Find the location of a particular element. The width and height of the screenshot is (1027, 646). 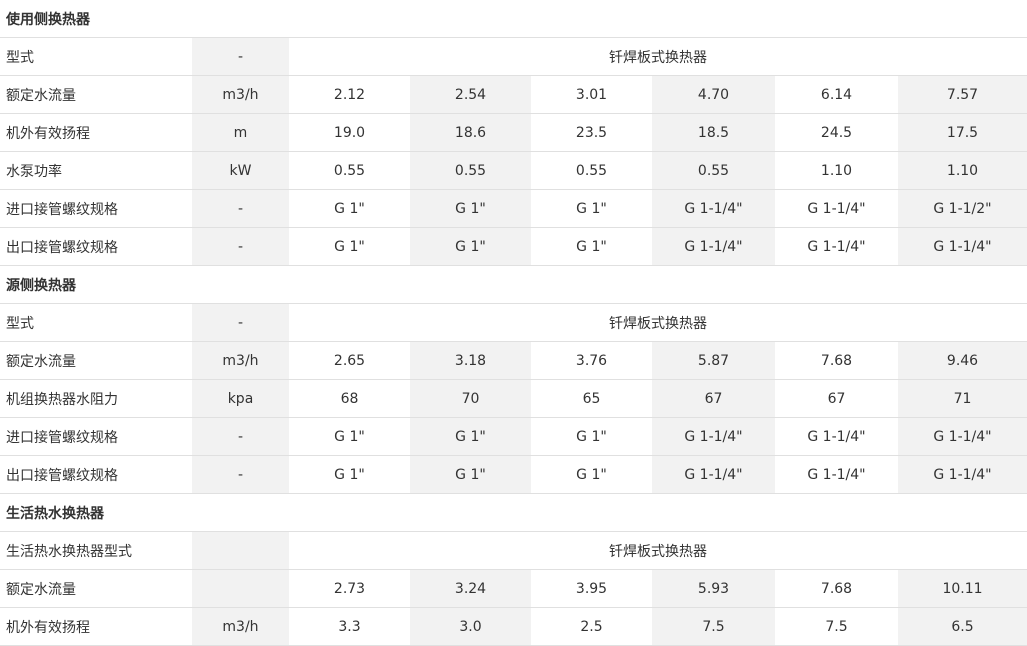

table-row: 水泵功率 kW 0.55 0.55 0.55 0.55 1.10 1.10 is located at coordinates (513, 170).